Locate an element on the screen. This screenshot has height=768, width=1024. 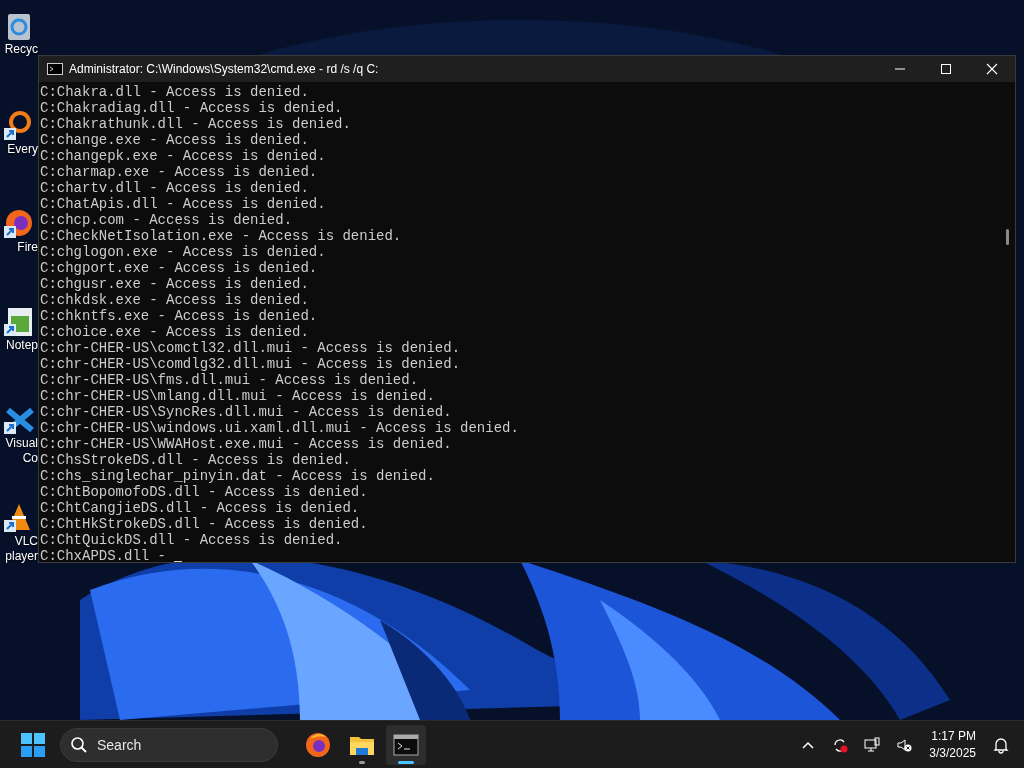
console-line: C:chr-CHER-US\fms.dll.mui - Access is denied. is located at coordinates (230, 380).